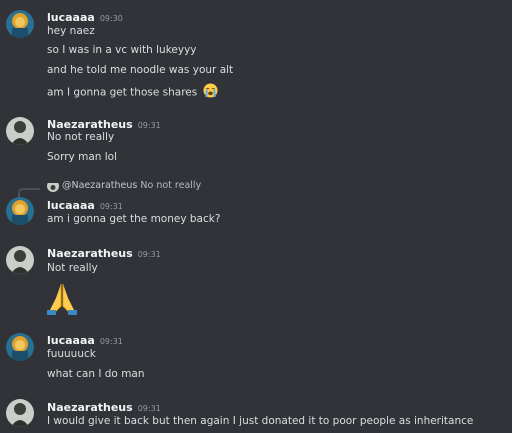  Describe the element at coordinates (81, 137) in the screenshot. I see `message-text: No not really` at that location.